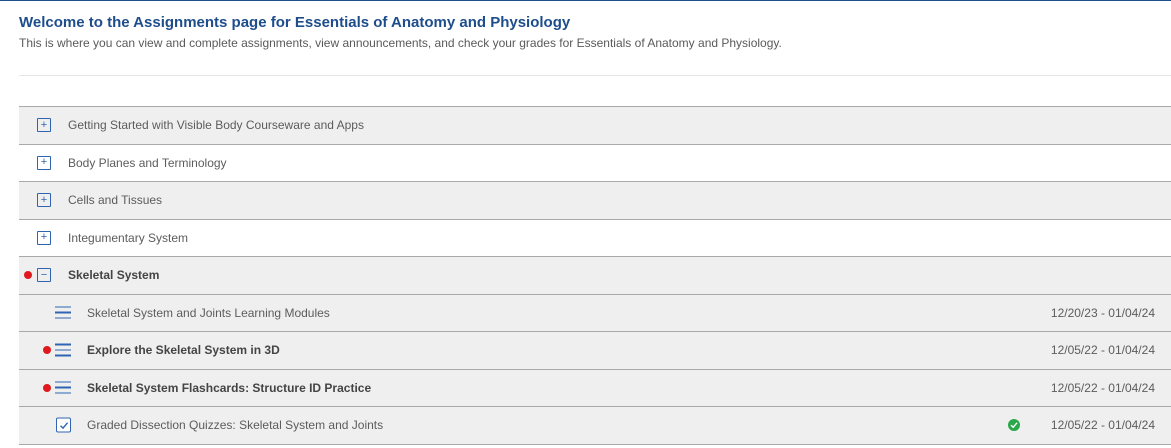 Image resolution: width=1171 pixels, height=448 pixels. I want to click on section-integumentary: + Integumentary System, so click(595, 238).